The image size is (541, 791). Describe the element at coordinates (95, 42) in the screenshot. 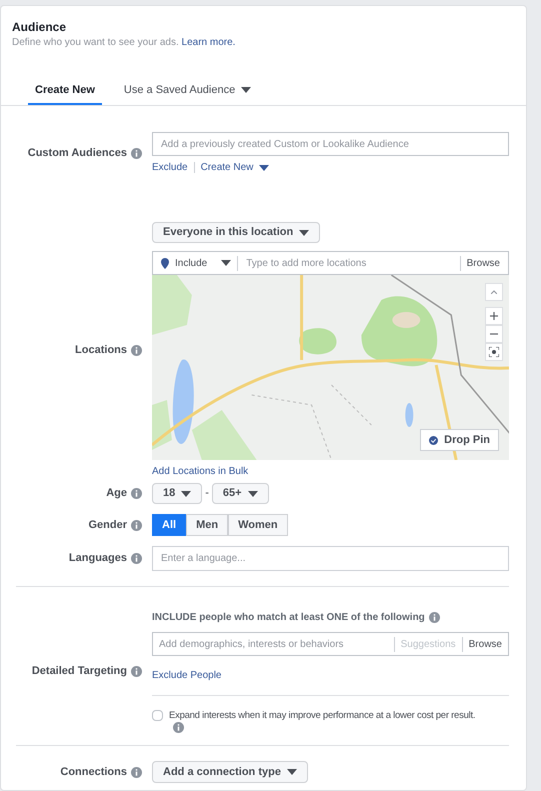

I see `section-subtitle: Define who you want to see your ads.` at that location.